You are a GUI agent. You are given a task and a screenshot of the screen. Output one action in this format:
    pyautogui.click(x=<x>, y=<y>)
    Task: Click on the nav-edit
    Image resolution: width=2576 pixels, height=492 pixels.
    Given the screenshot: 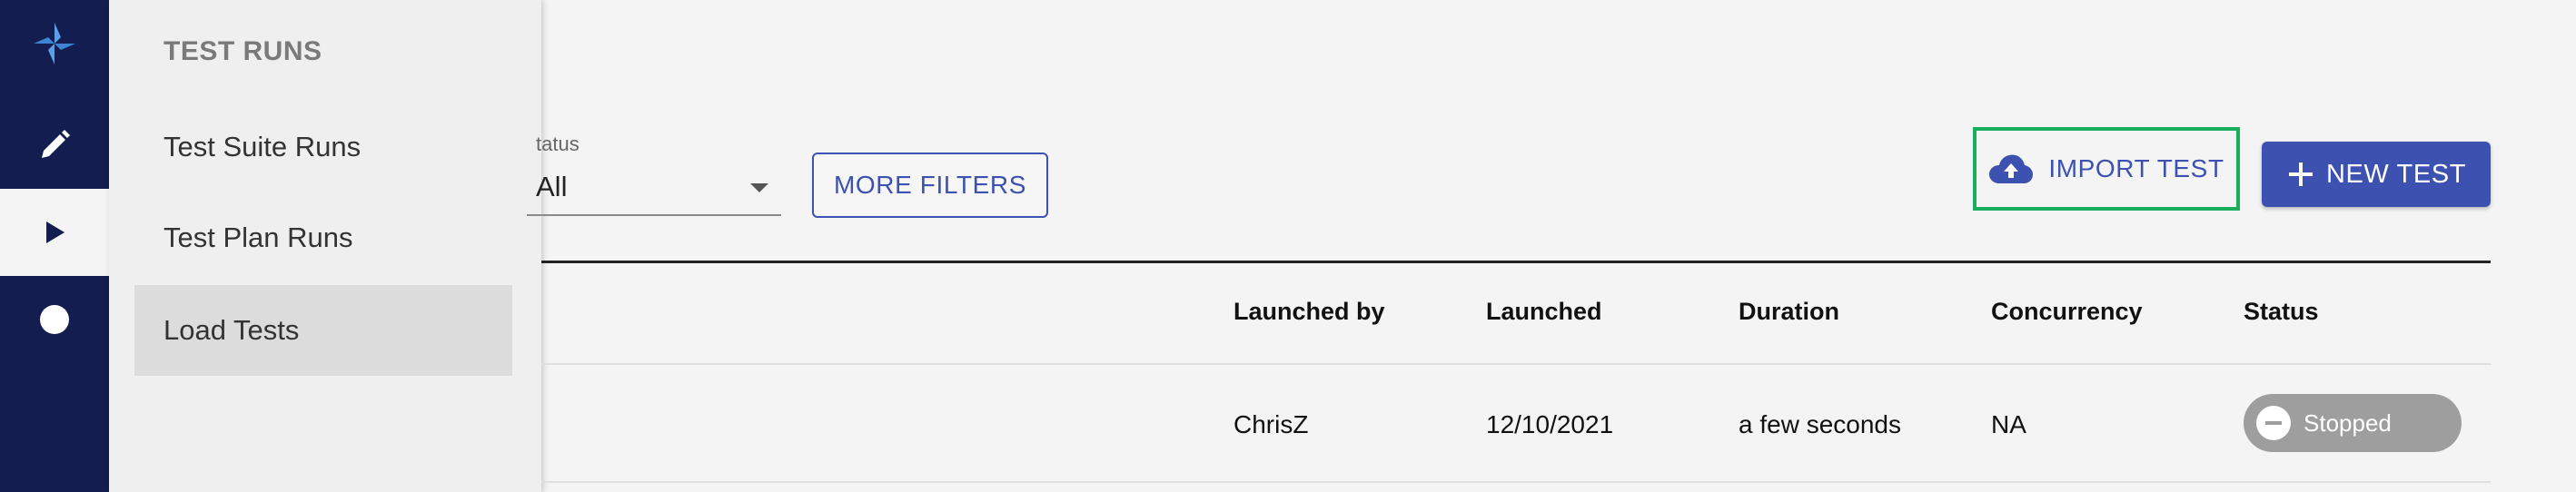 What is the action you would take?
    pyautogui.click(x=54, y=145)
    